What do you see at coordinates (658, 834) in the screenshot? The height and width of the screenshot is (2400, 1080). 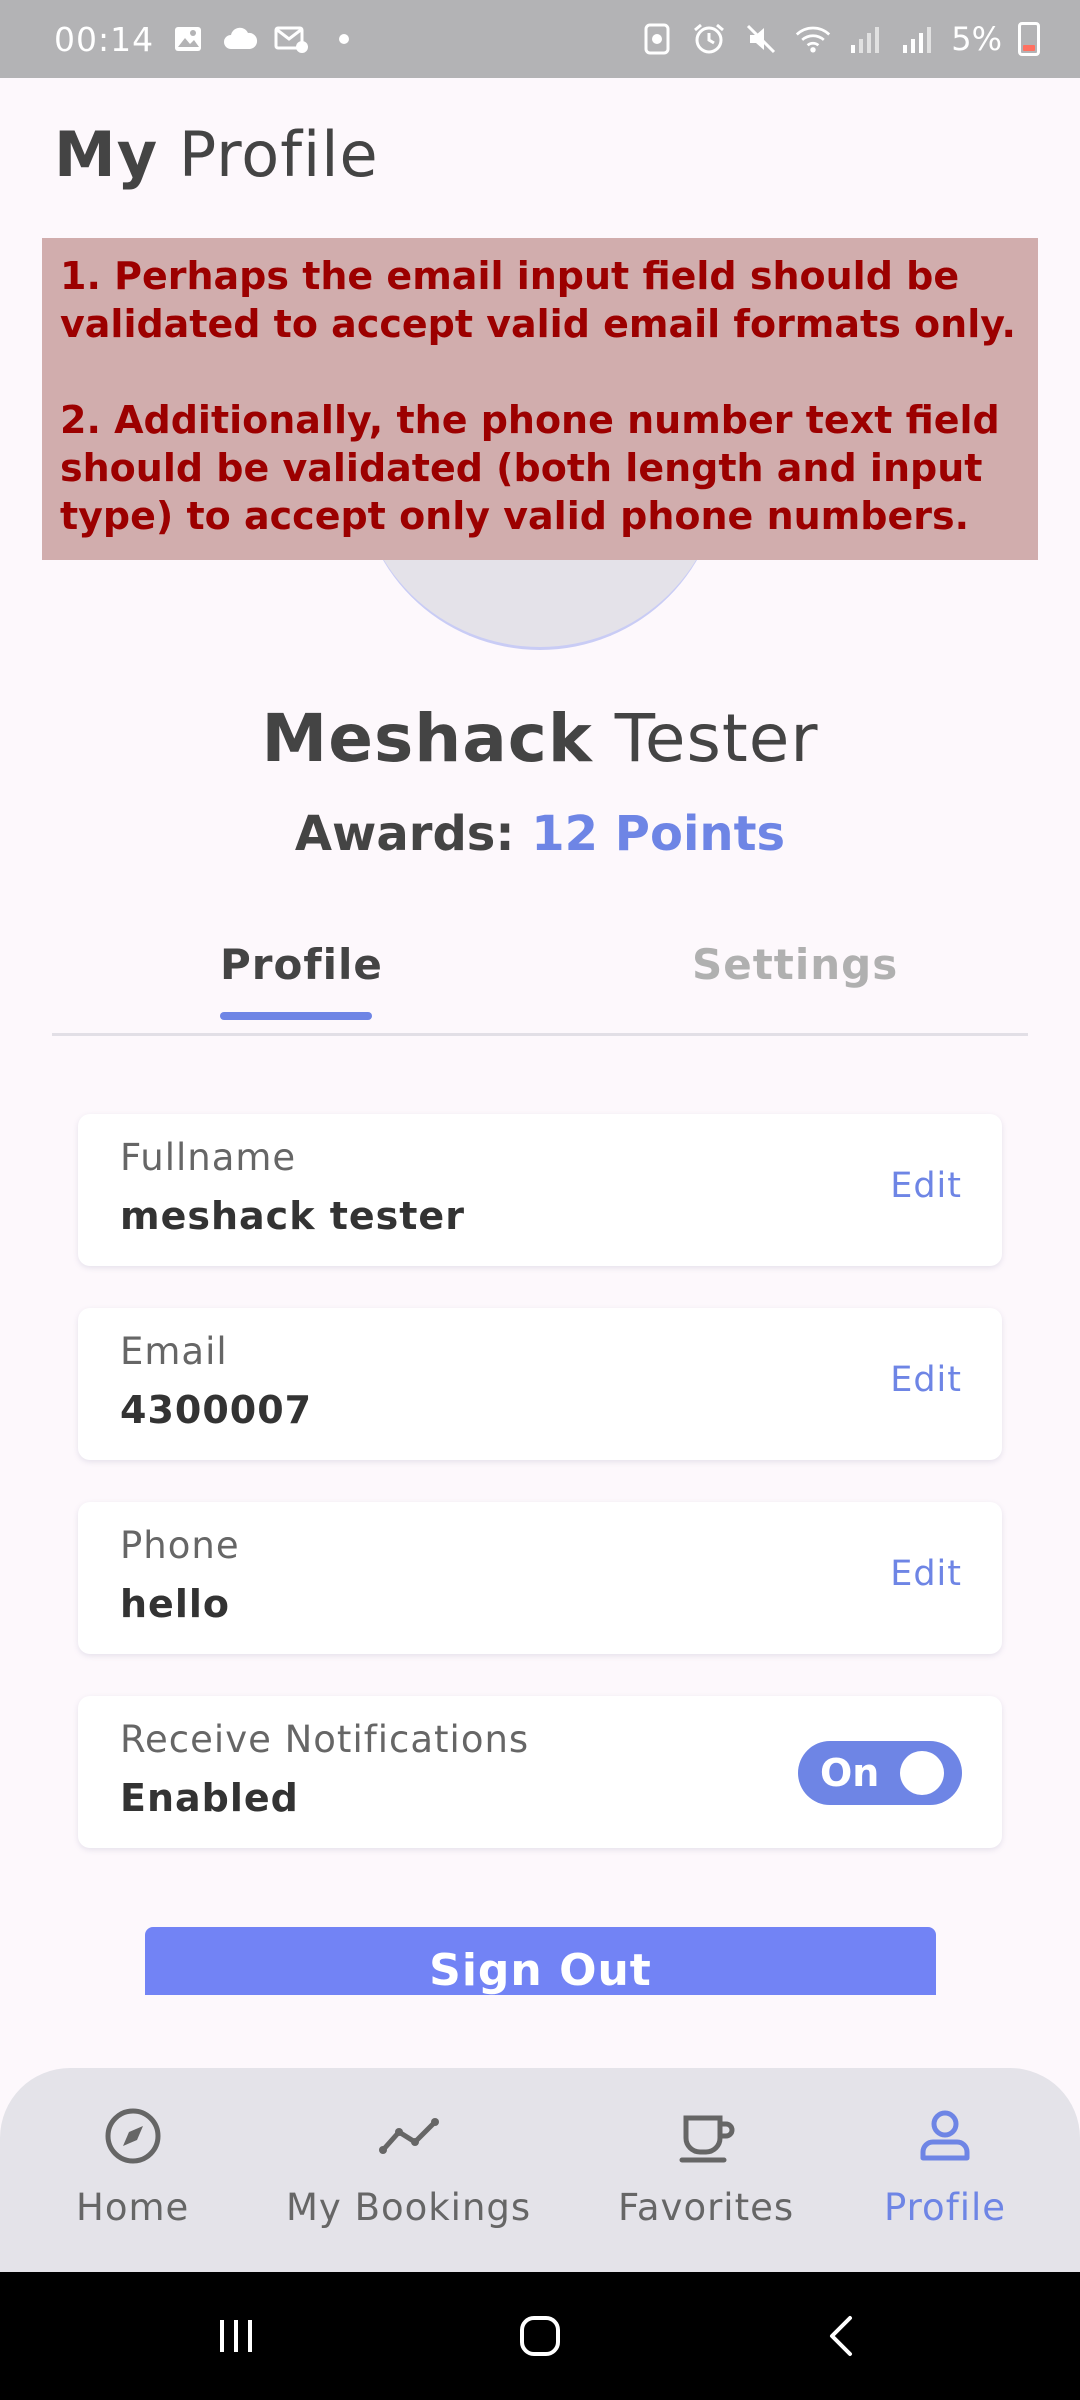 I see `awards-points: 12 Points` at bounding box center [658, 834].